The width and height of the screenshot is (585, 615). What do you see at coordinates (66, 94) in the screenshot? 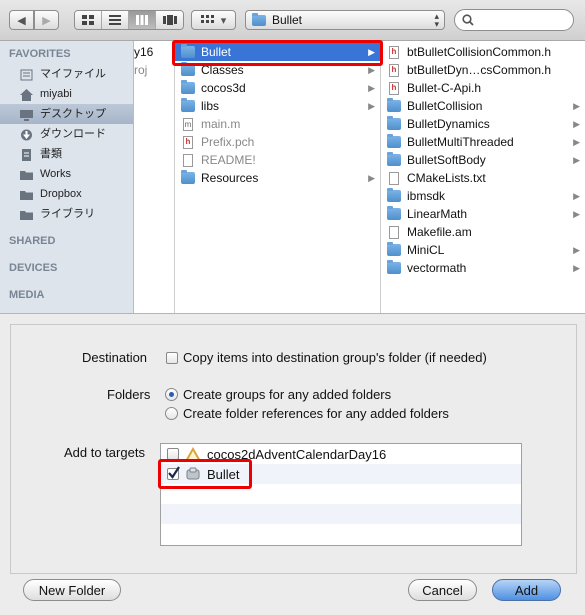
I see `sidebar-item-home: miyabi` at bounding box center [66, 94].